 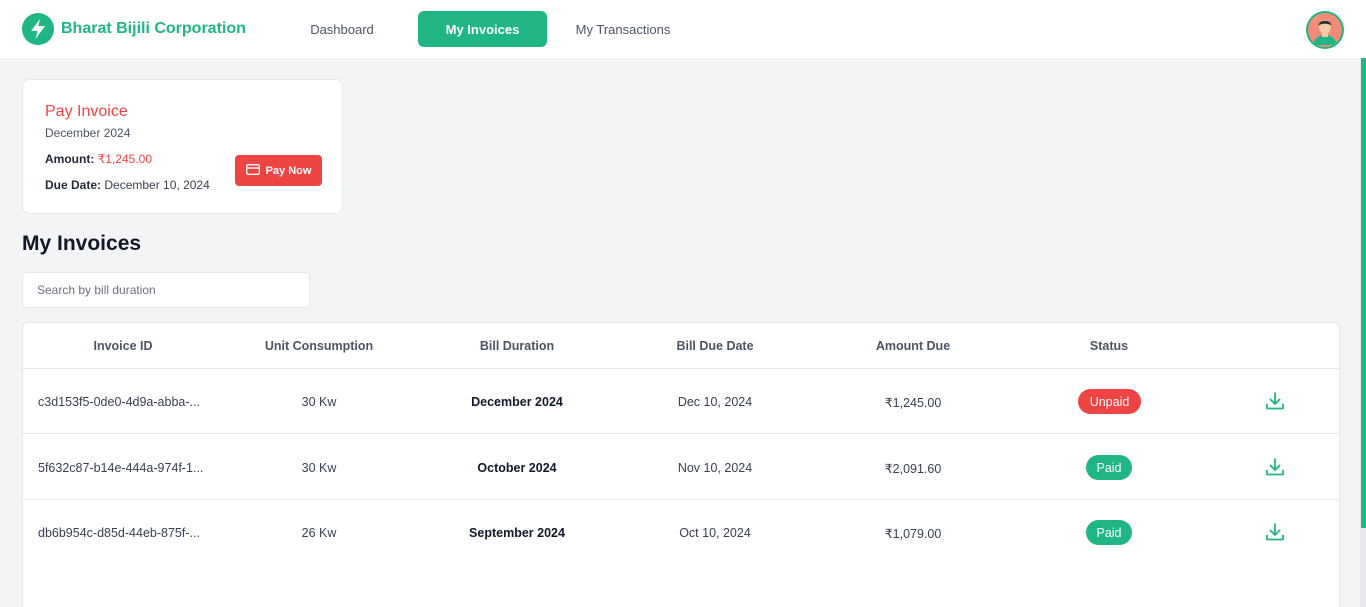 What do you see at coordinates (1325, 30) in the screenshot?
I see `user-avatar-icon` at bounding box center [1325, 30].